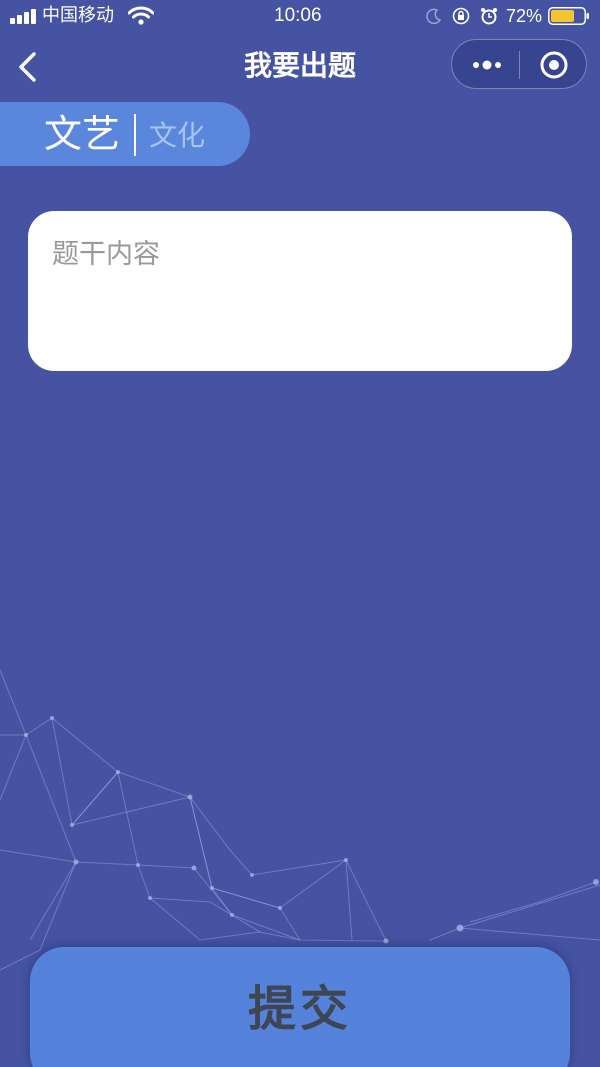 This screenshot has height=1067, width=600. What do you see at coordinates (524, 16) in the screenshot?
I see `battery-percent: 72%` at bounding box center [524, 16].